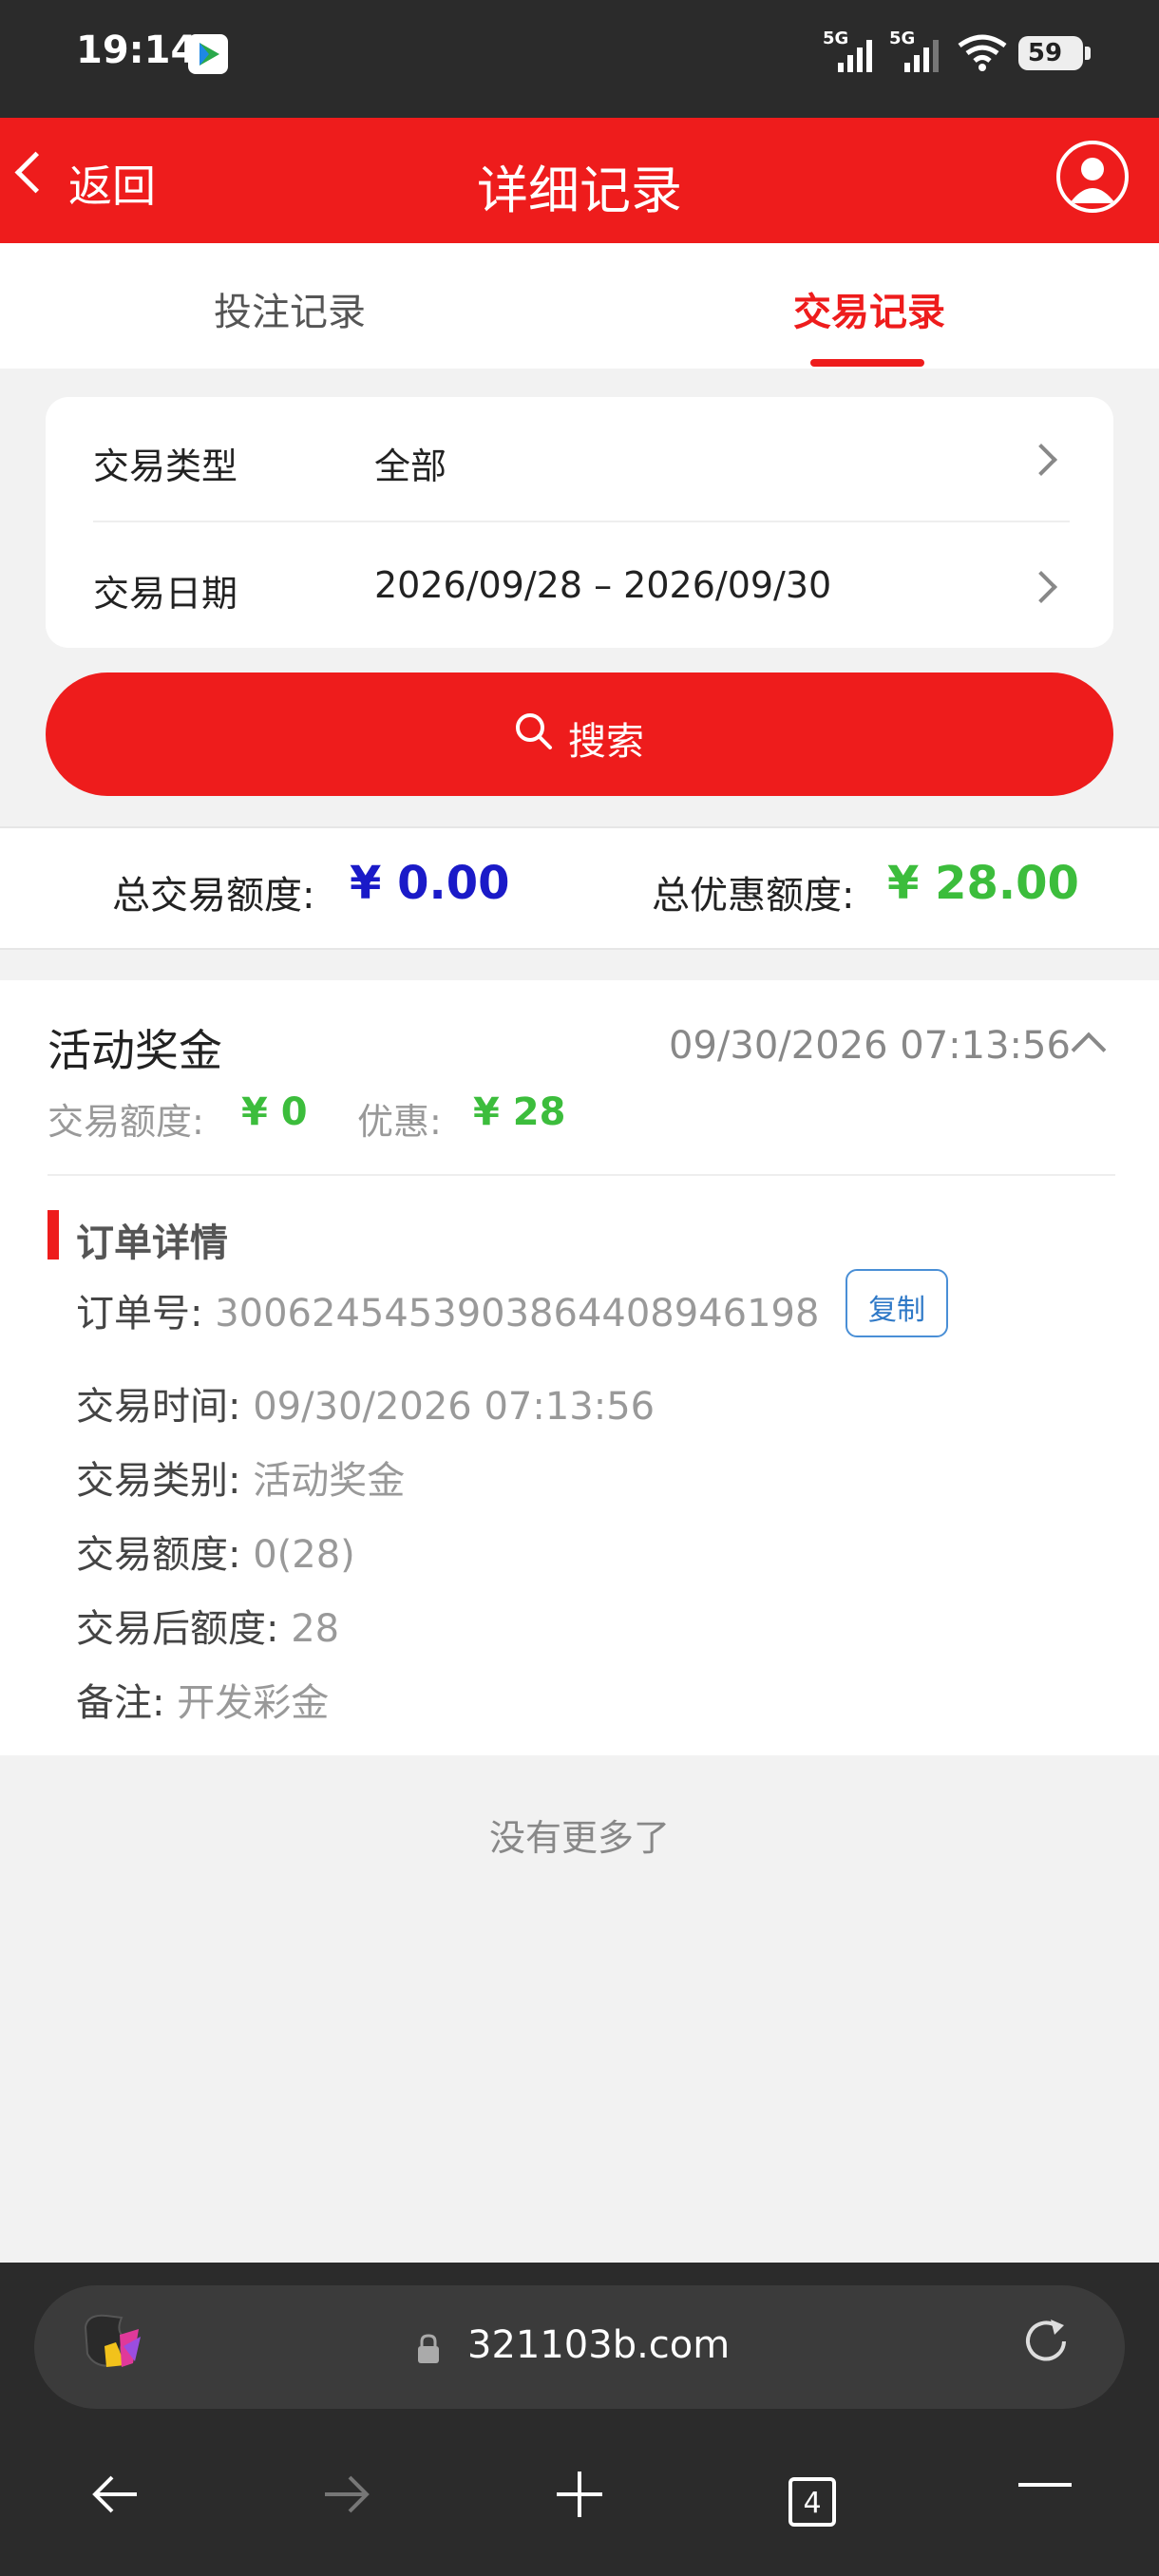 This screenshot has height=2576, width=1159. I want to click on transaction-type-label: 交易类型, so click(165, 466).